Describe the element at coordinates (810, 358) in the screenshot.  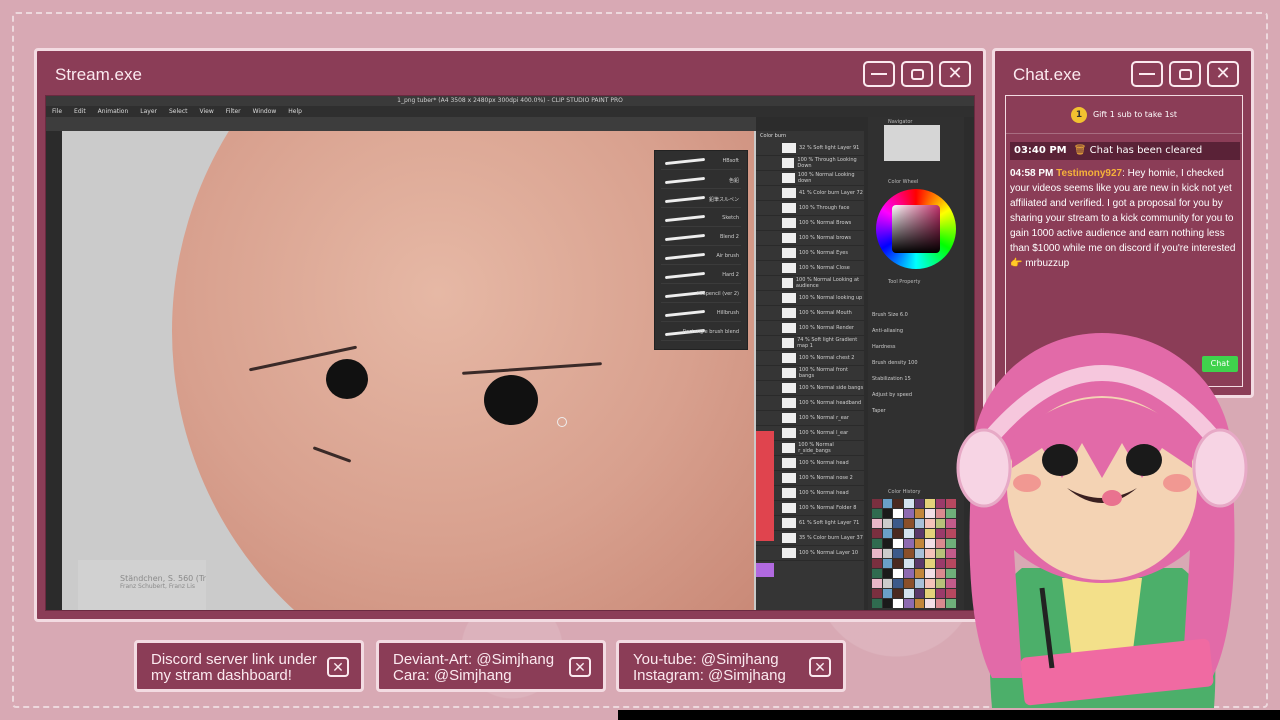
I see `layer-row: 100 % Normal chest 2` at that location.